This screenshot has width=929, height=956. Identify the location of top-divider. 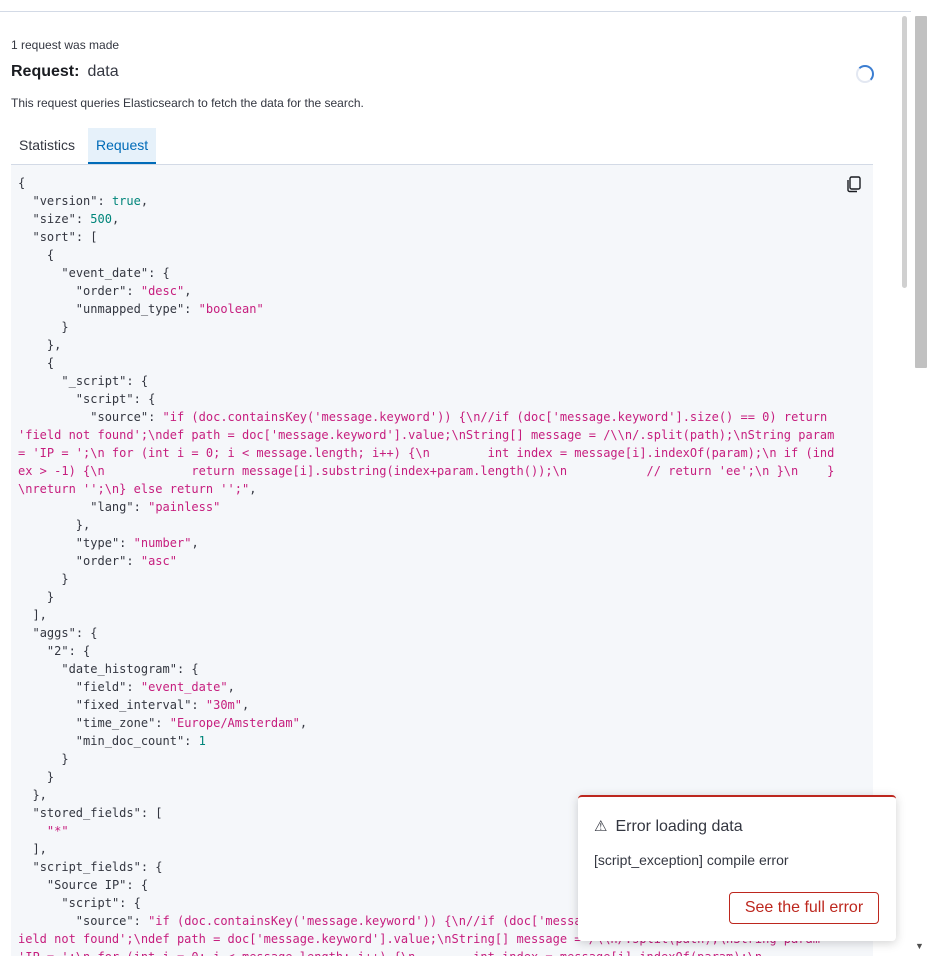
(455, 11).